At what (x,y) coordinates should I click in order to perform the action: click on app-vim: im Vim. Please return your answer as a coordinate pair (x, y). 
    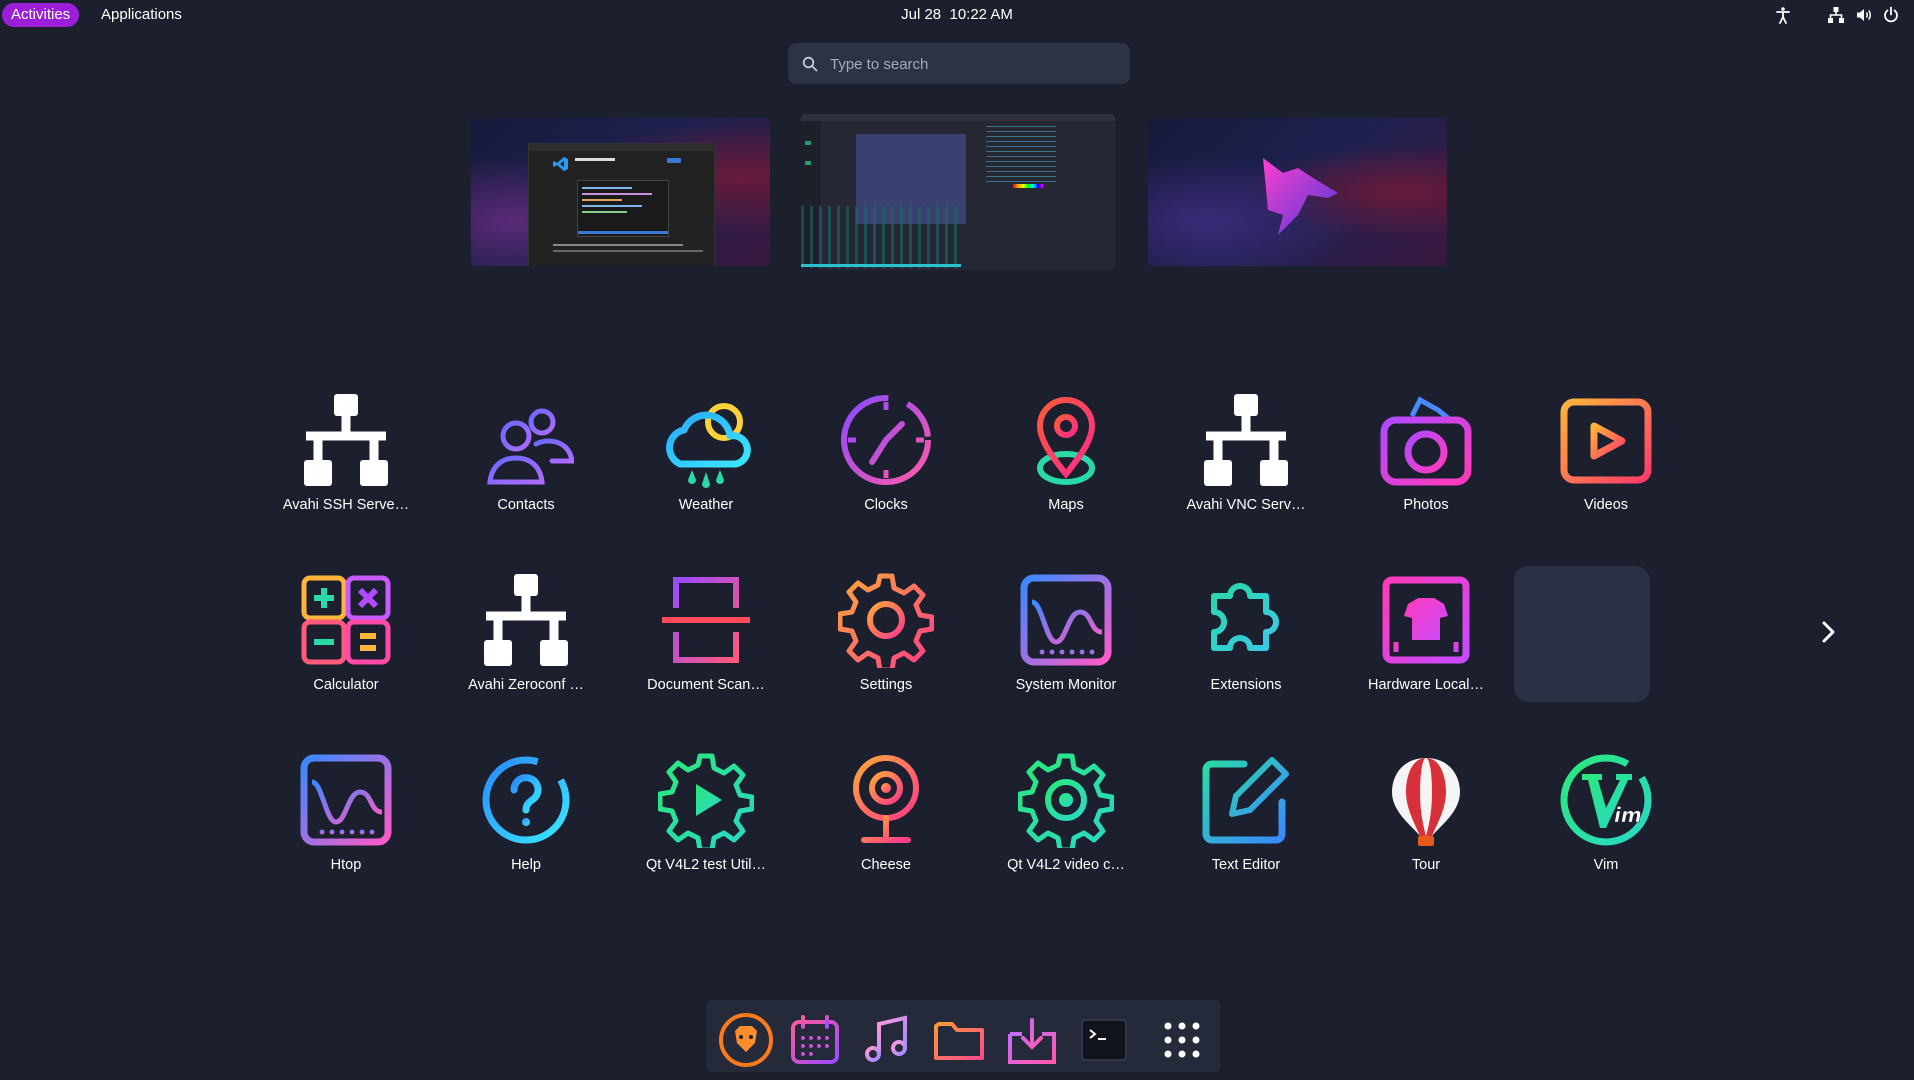
    Looking at the image, I should click on (1606, 819).